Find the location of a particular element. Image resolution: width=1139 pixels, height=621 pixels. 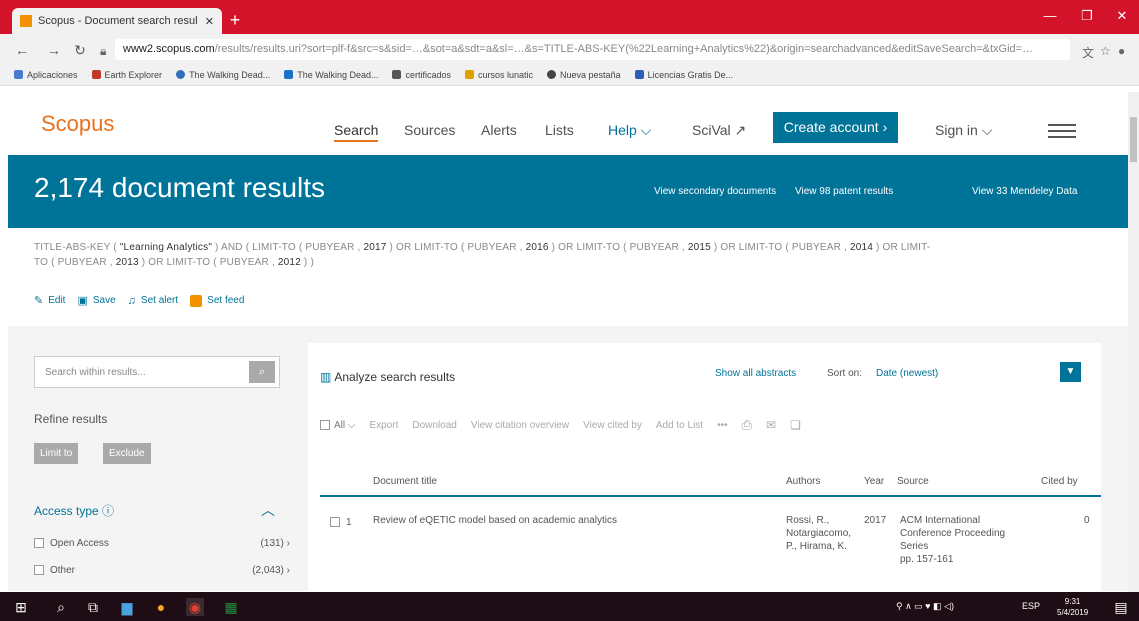

nav-search: Search is located at coordinates (356, 132).